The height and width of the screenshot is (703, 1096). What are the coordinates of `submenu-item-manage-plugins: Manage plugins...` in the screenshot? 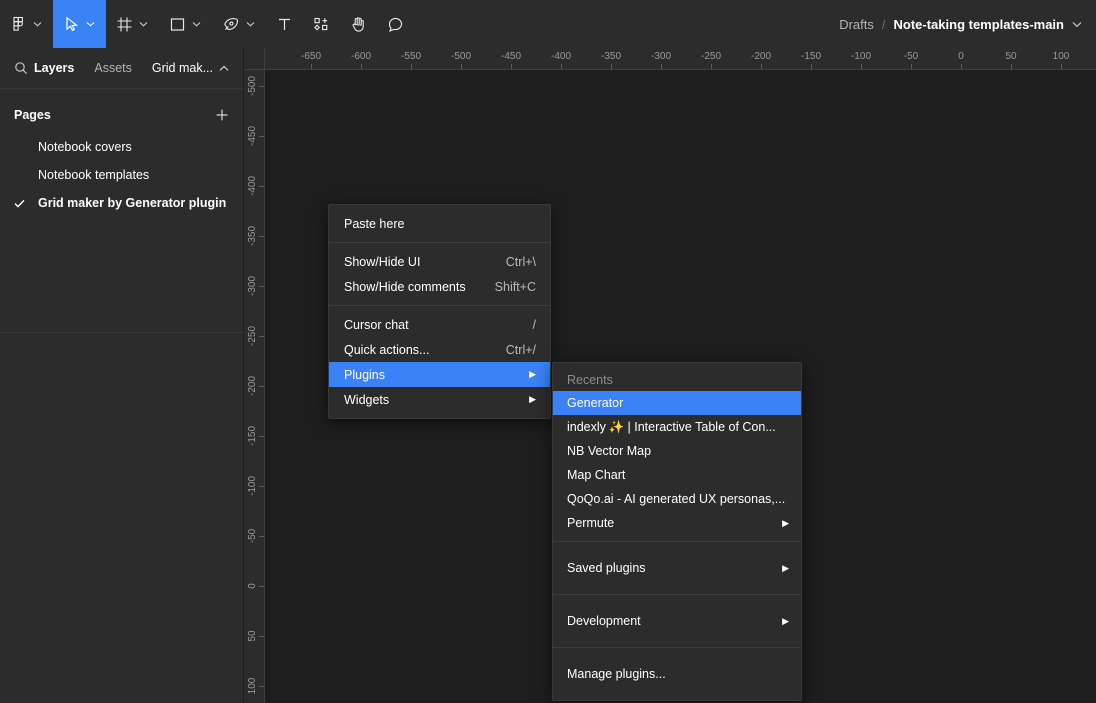 It's located at (677, 674).